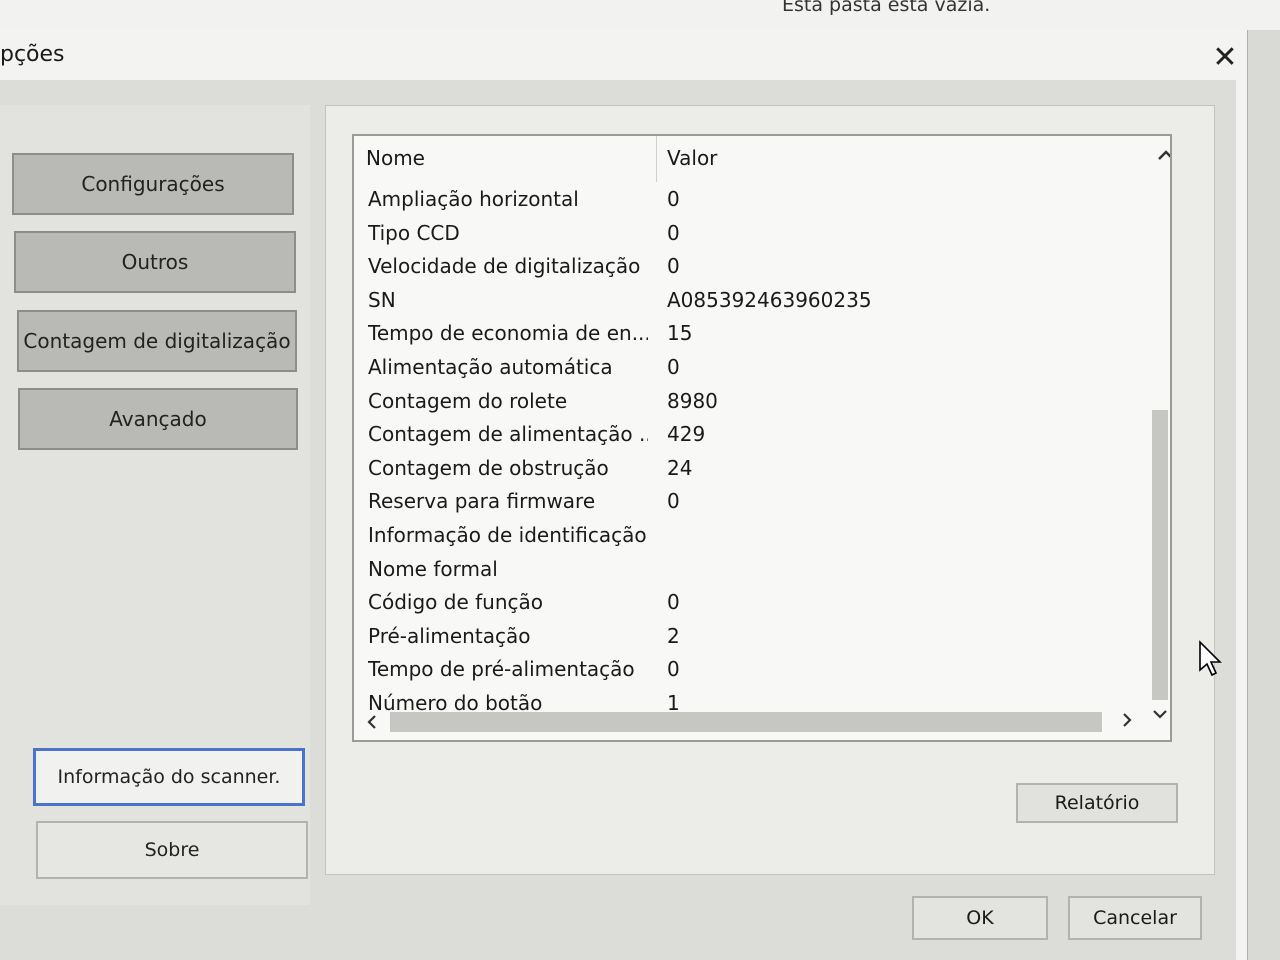 The height and width of the screenshot is (960, 1280). I want to click on row-name: Reserva para firmware, so click(482, 501).